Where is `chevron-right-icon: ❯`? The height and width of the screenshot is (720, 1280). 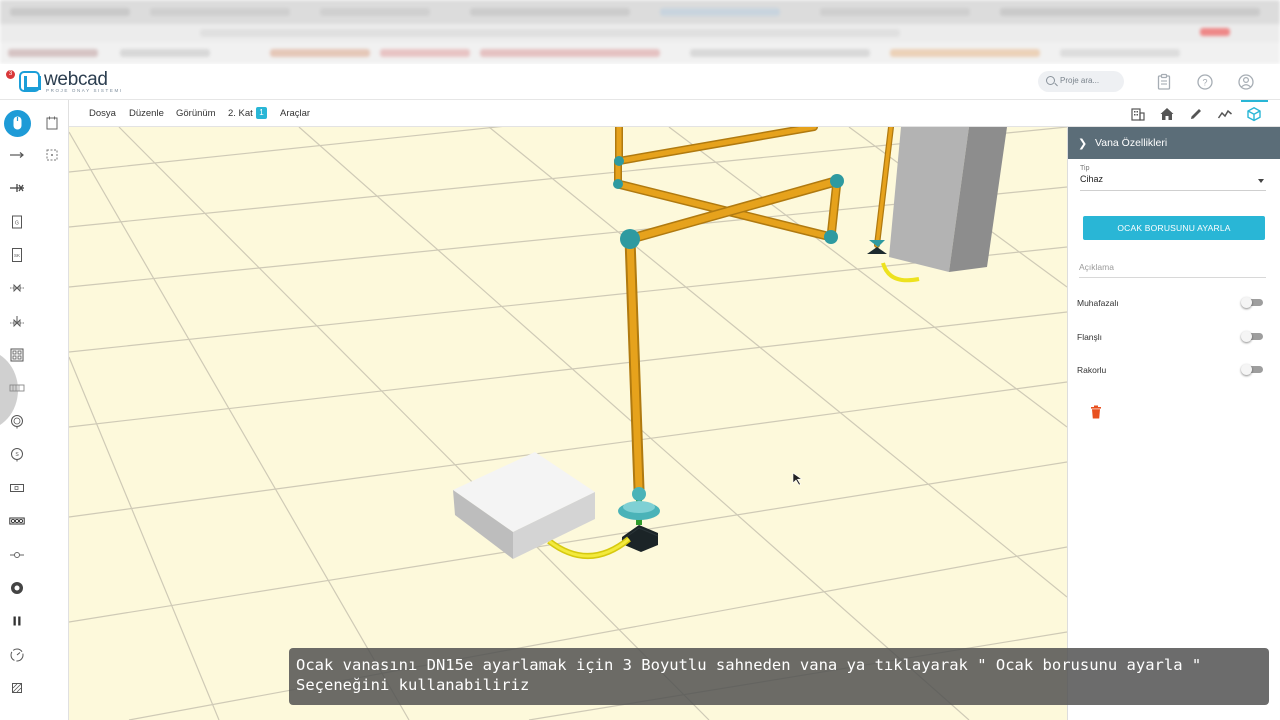 chevron-right-icon: ❯ is located at coordinates (1082, 143).